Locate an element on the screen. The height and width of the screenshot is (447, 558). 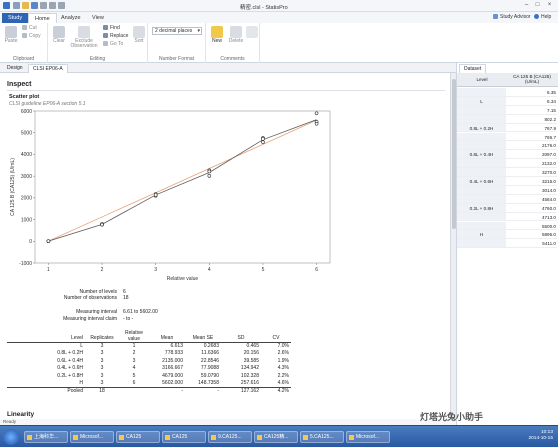
dataset-row: 4564.0 is located at coordinates (507, 199).